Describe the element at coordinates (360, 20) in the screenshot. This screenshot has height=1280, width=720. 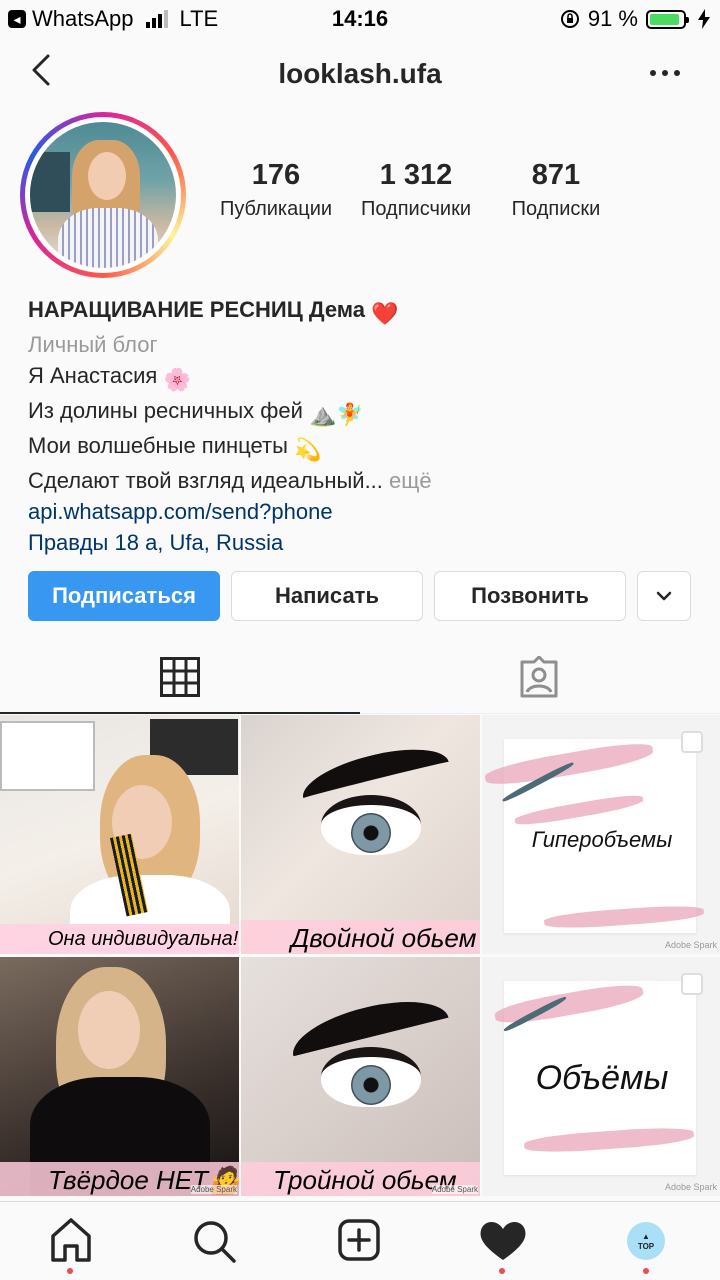
I see `status-bar: ◂ WhatsApp LTE 14:16 91 %` at that location.